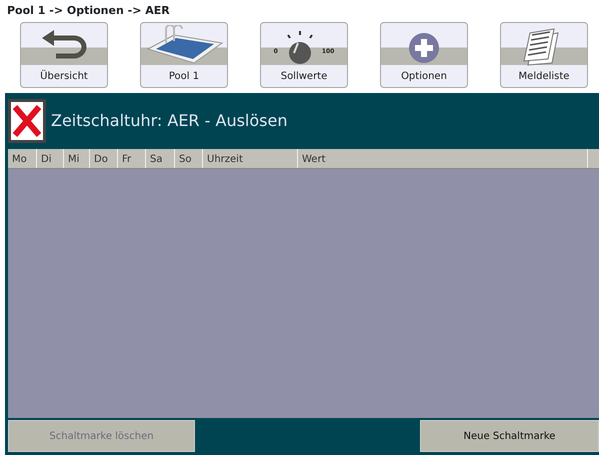 The height and width of the screenshot is (455, 599). What do you see at coordinates (509, 436) in the screenshot?
I see `action-button: Neue Schaltmarke` at bounding box center [509, 436].